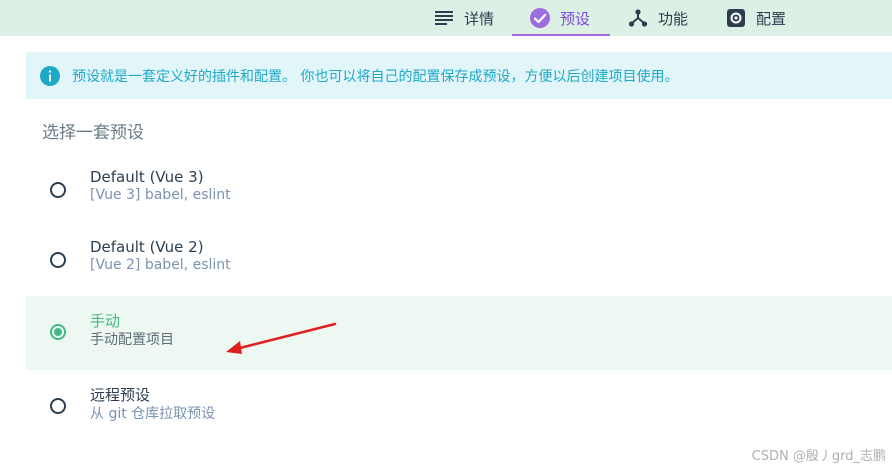 The height and width of the screenshot is (470, 892). I want to click on tab-features: 功能, so click(658, 18).